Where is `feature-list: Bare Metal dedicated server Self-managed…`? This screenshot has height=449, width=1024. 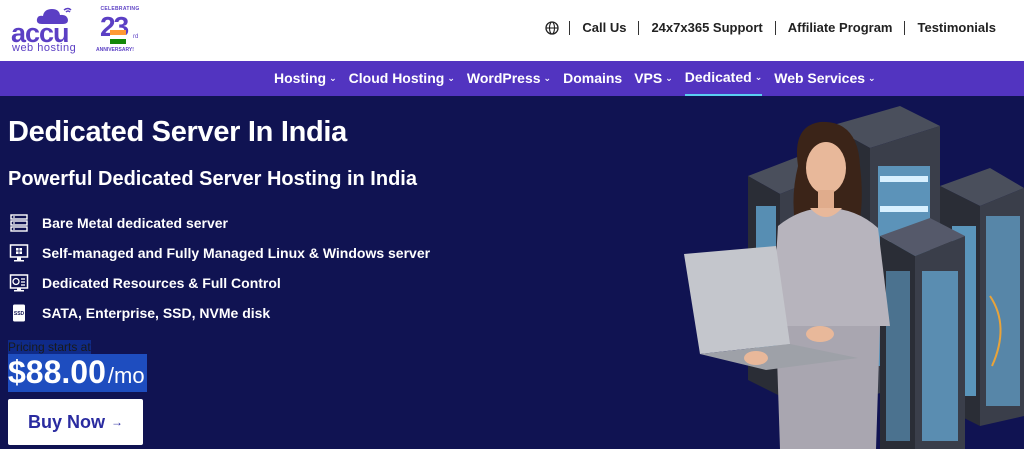 feature-list: Bare Metal dedicated server Self-managed… is located at coordinates (219, 268).